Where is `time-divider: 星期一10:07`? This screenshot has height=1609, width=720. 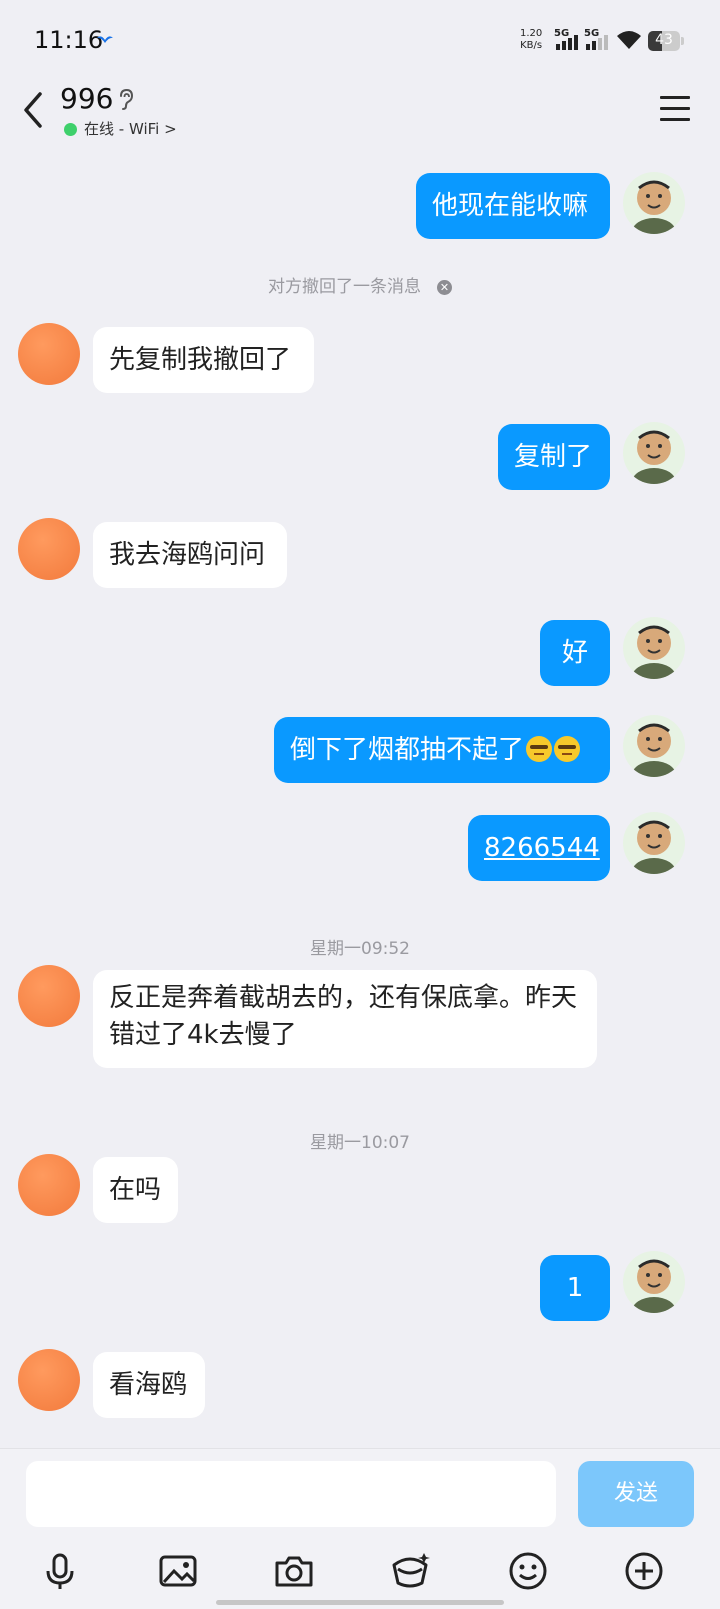 time-divider: 星期一10:07 is located at coordinates (360, 1143).